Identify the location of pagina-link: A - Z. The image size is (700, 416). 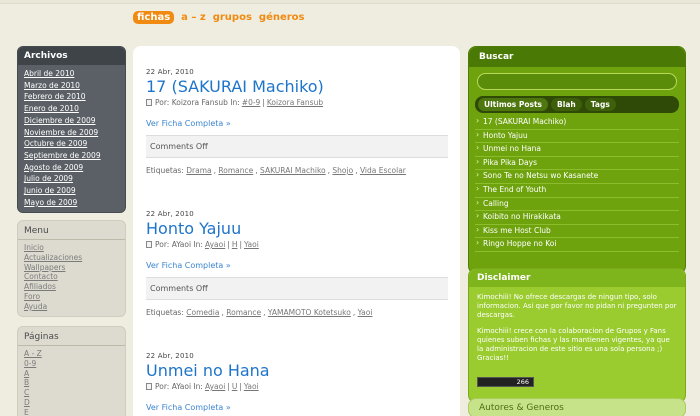
(71, 354).